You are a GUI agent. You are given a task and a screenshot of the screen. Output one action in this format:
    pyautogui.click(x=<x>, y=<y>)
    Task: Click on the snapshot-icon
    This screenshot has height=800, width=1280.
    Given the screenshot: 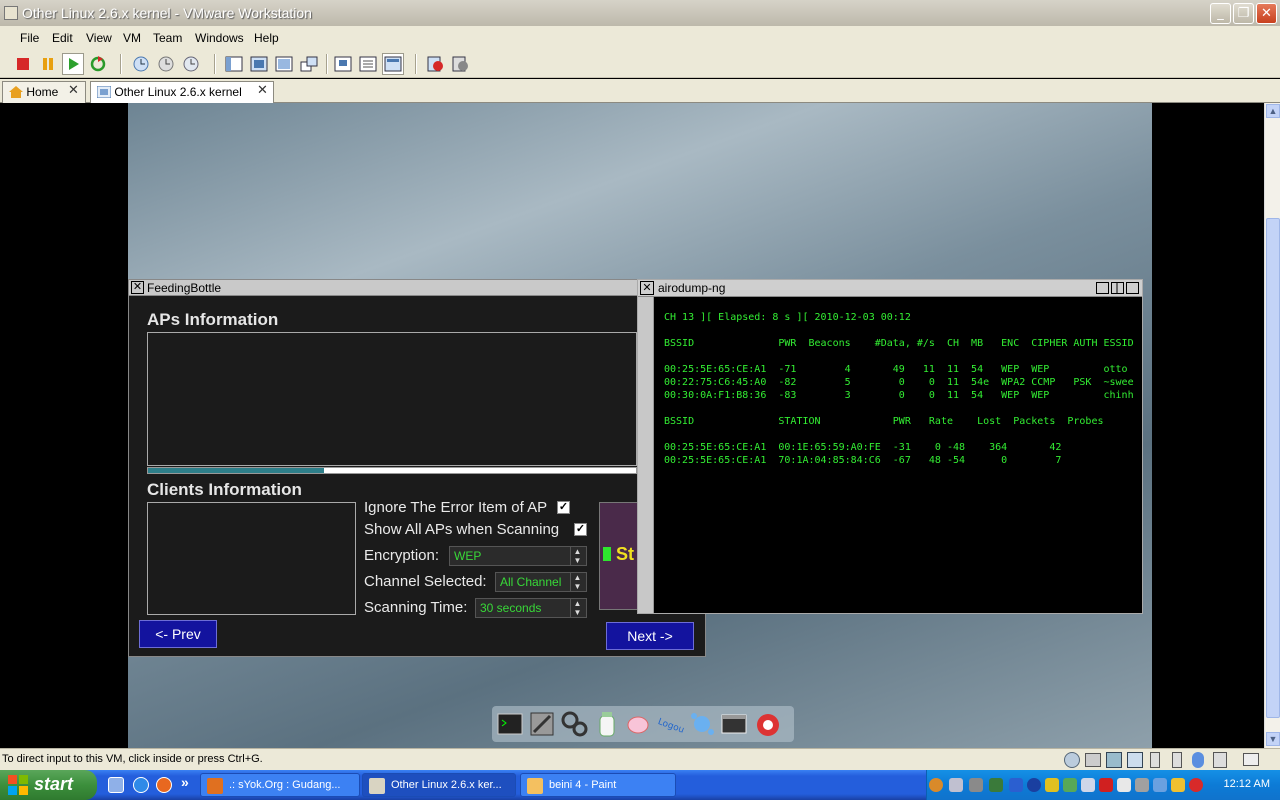 What is the action you would take?
    pyautogui.click(x=141, y=64)
    